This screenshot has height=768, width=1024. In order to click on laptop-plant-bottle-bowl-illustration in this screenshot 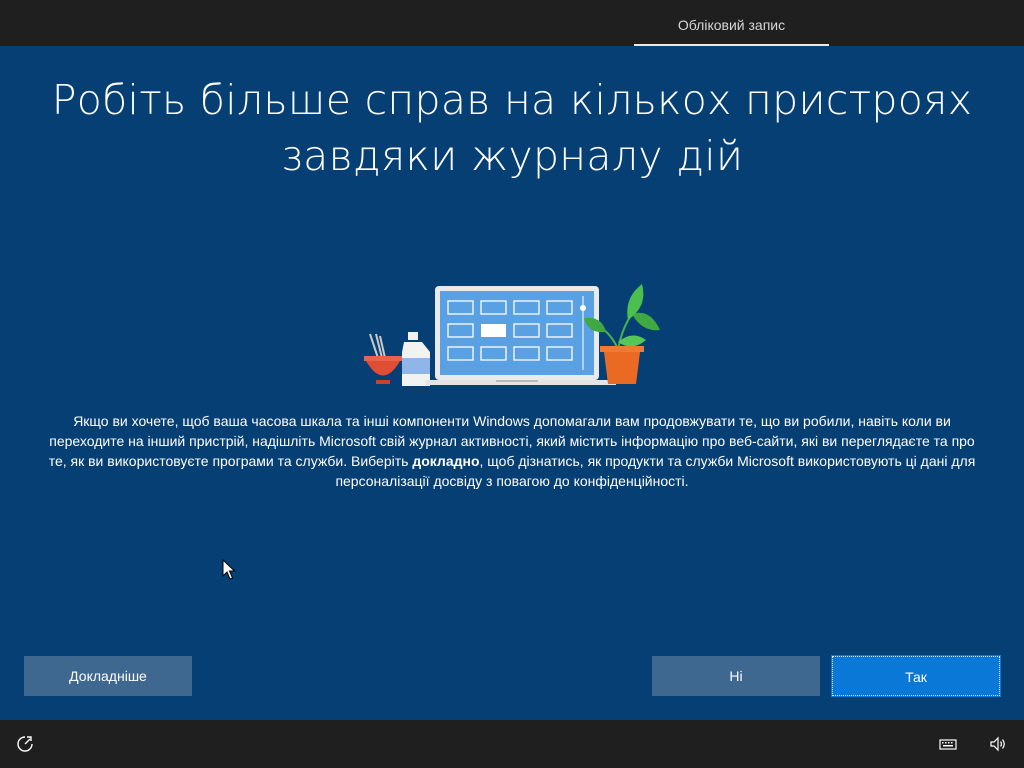, I will do `click(512, 335)`.